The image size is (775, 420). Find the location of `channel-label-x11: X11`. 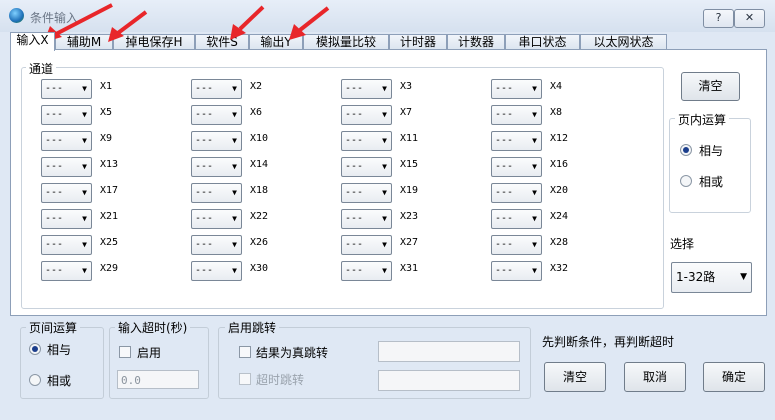

channel-label-x11: X11 is located at coordinates (409, 138).